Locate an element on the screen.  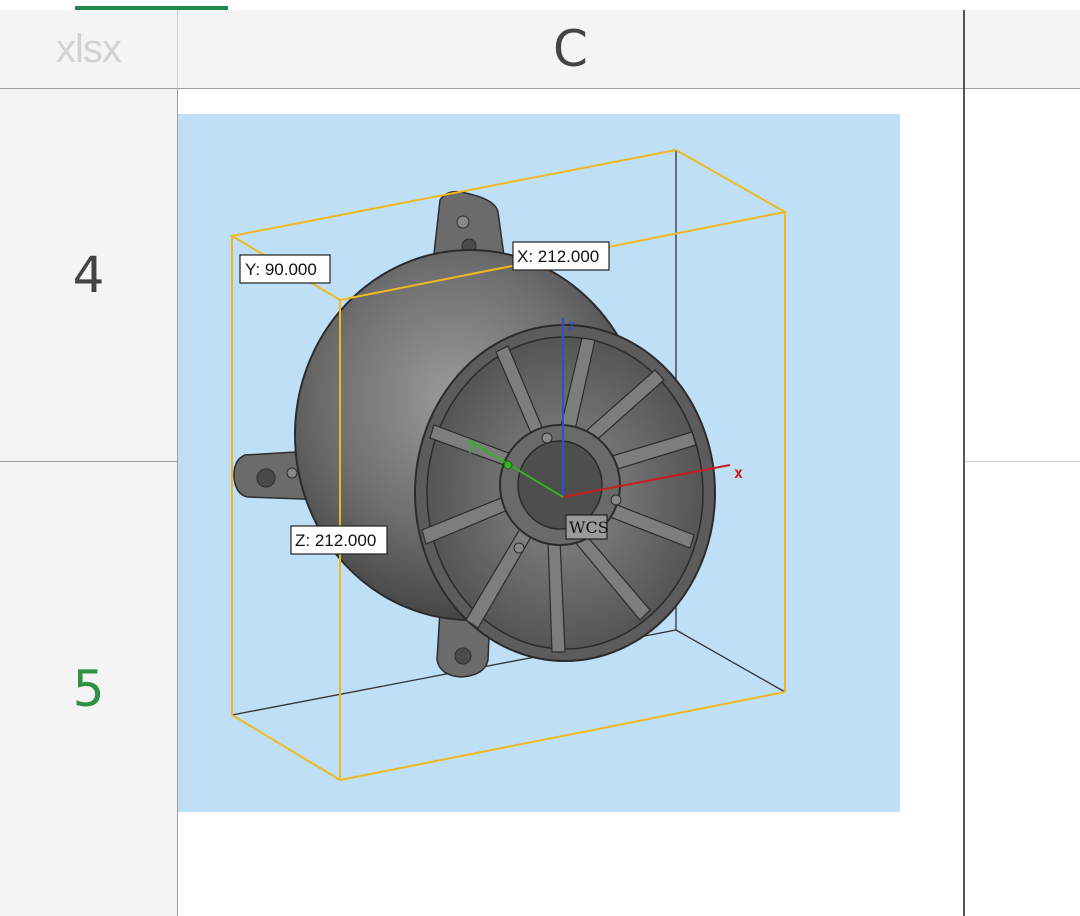
y-axis-letter: y is located at coordinates (472, 446).